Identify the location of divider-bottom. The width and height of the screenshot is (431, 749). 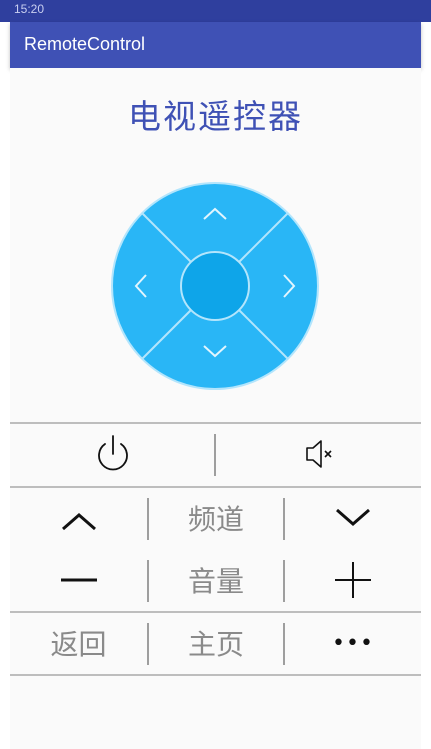
(215, 675).